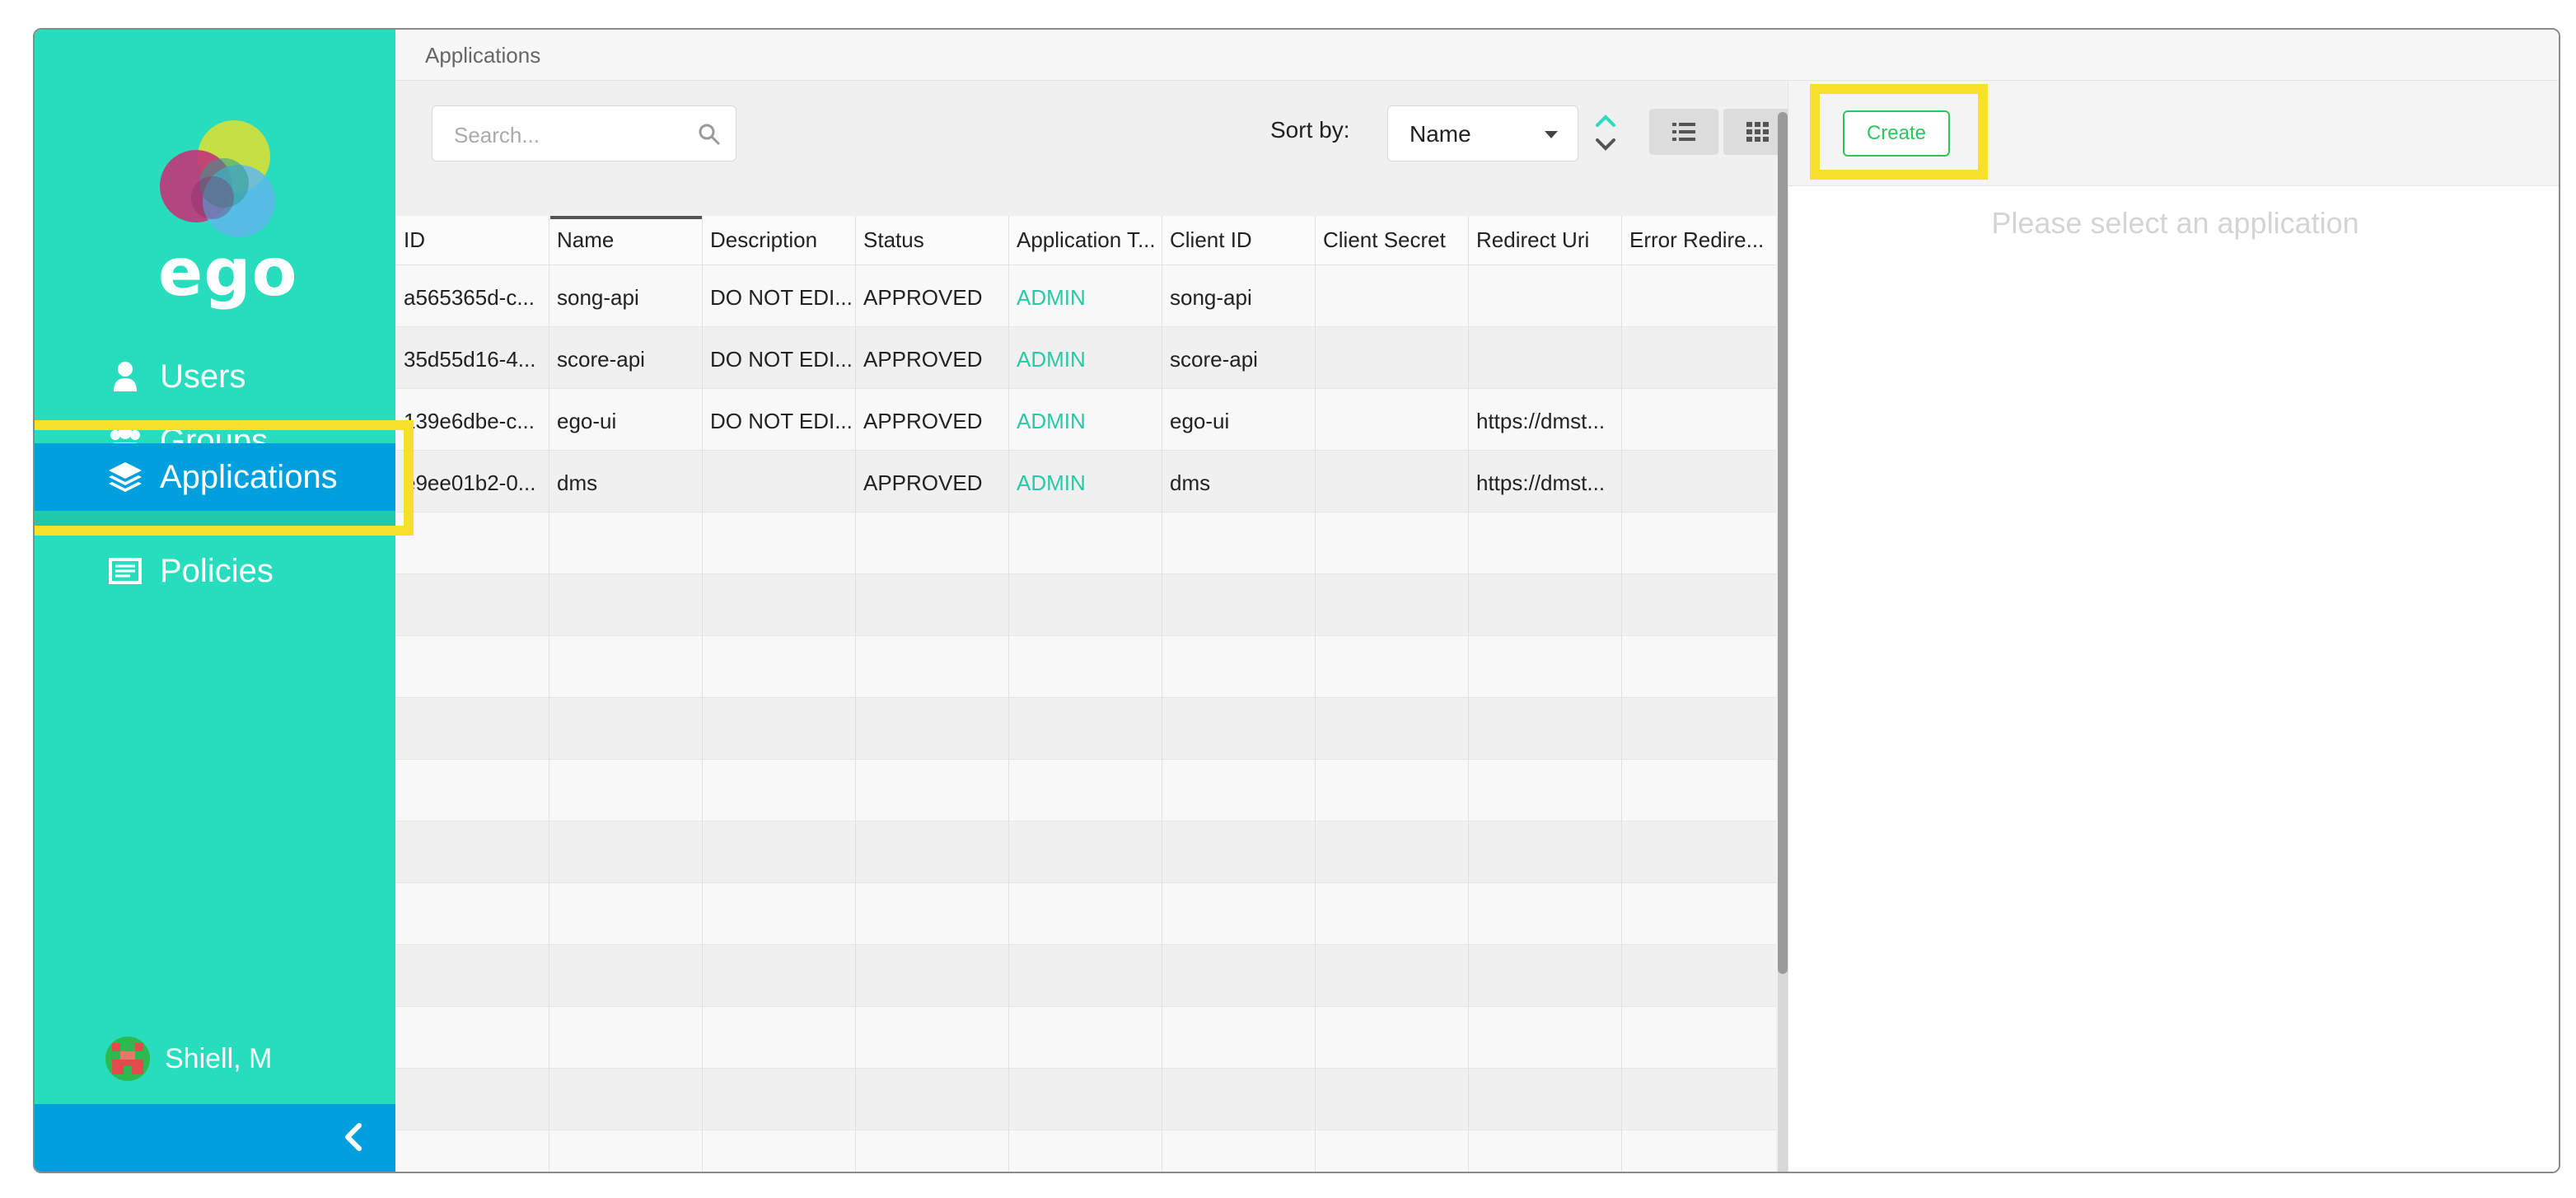 This screenshot has width=2576, height=1198. Describe the element at coordinates (1310, 130) in the screenshot. I see `sort-label: Sort by:` at that location.